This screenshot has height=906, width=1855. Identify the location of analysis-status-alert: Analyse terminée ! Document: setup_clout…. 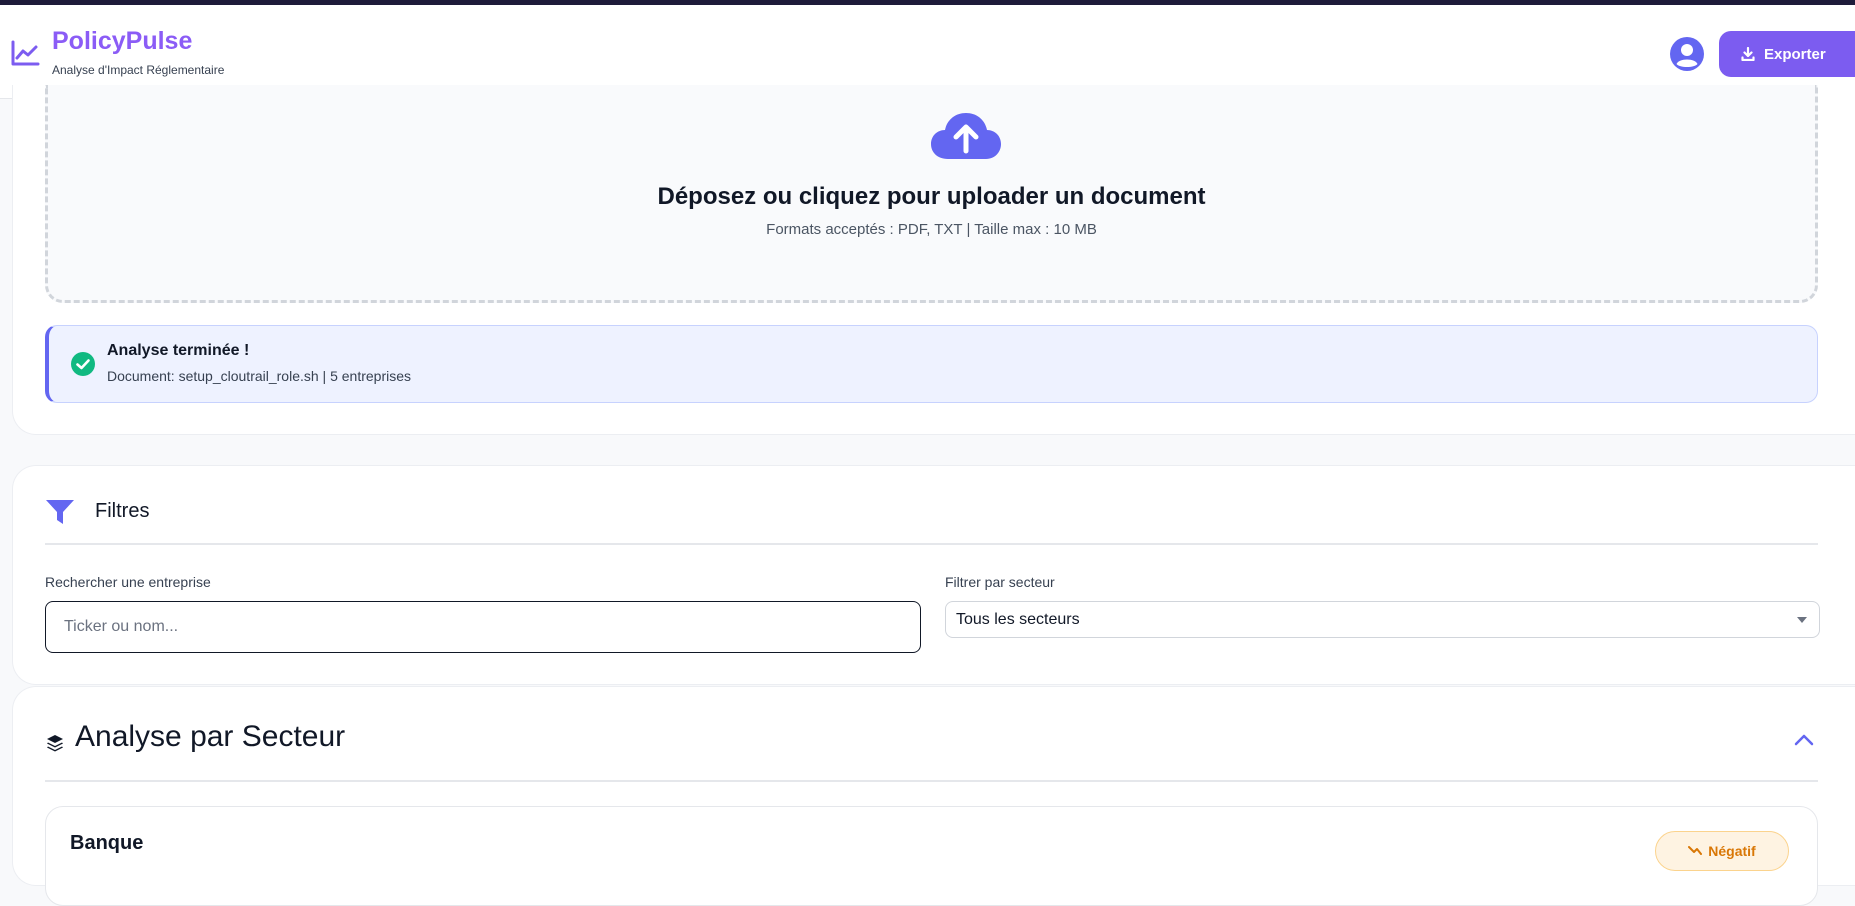
(931, 364).